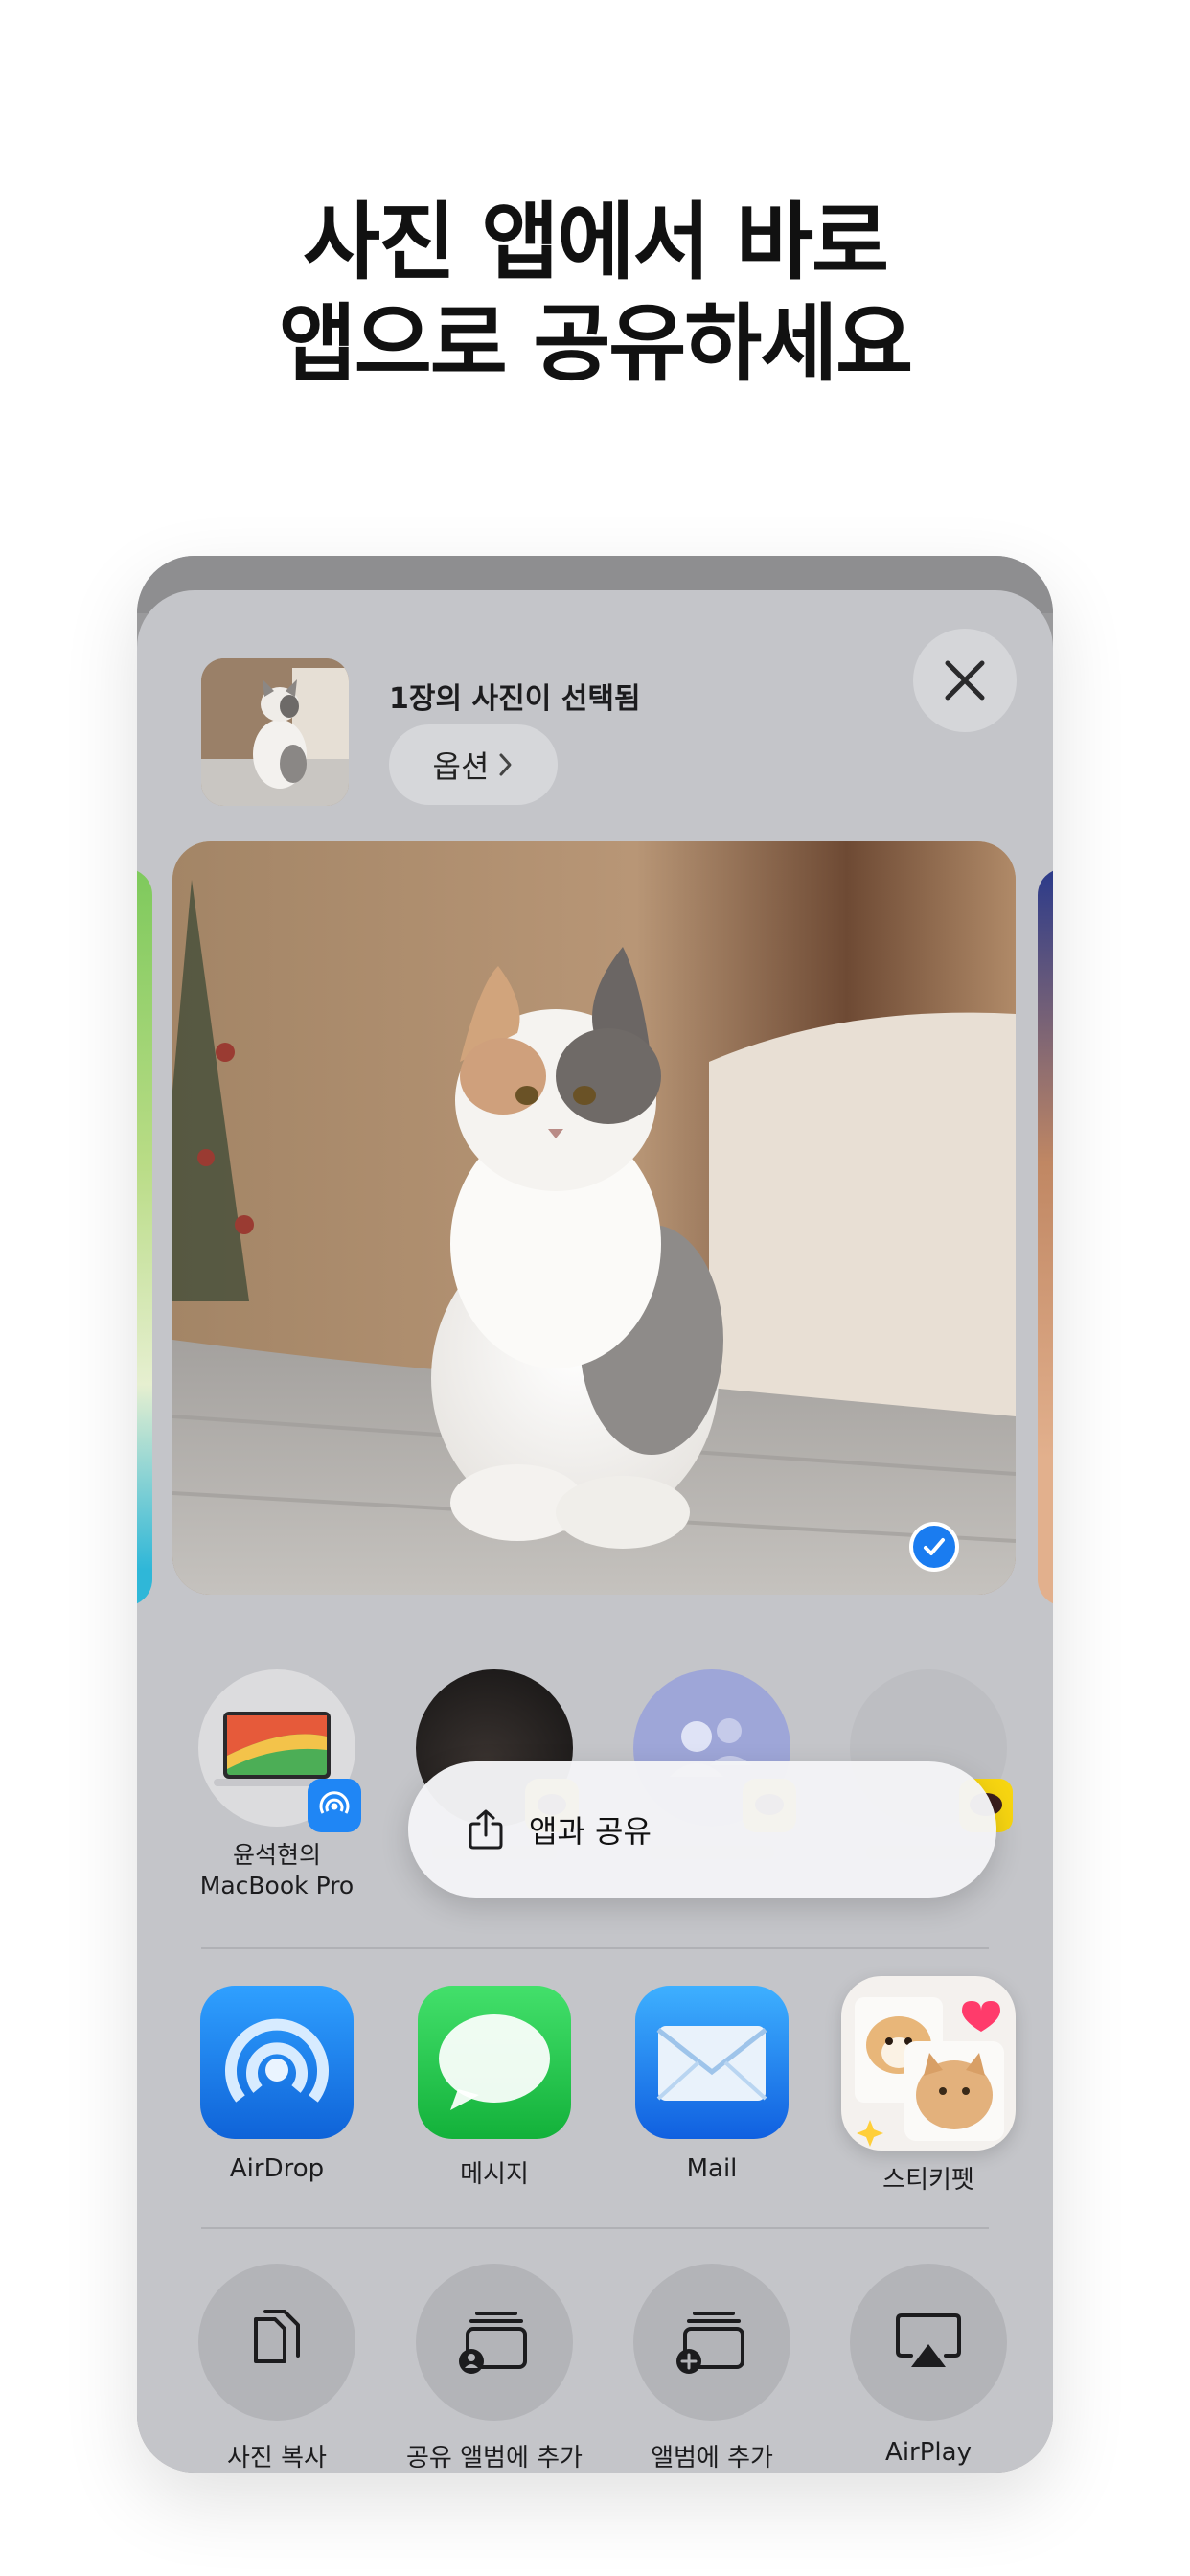 The height and width of the screenshot is (2576, 1190). What do you see at coordinates (277, 1885) in the screenshot?
I see `device-model: MacBook Pro` at bounding box center [277, 1885].